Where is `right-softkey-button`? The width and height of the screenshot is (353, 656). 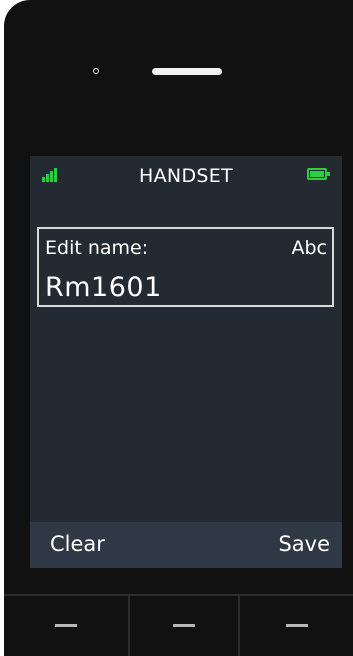 right-softkey-button is located at coordinates (296, 626).